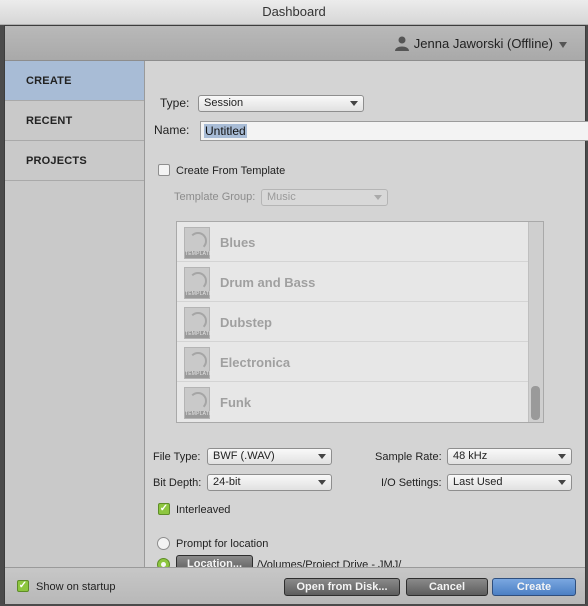 The image size is (588, 606). I want to click on sidebar-item-recent: RECENT, so click(74, 121).